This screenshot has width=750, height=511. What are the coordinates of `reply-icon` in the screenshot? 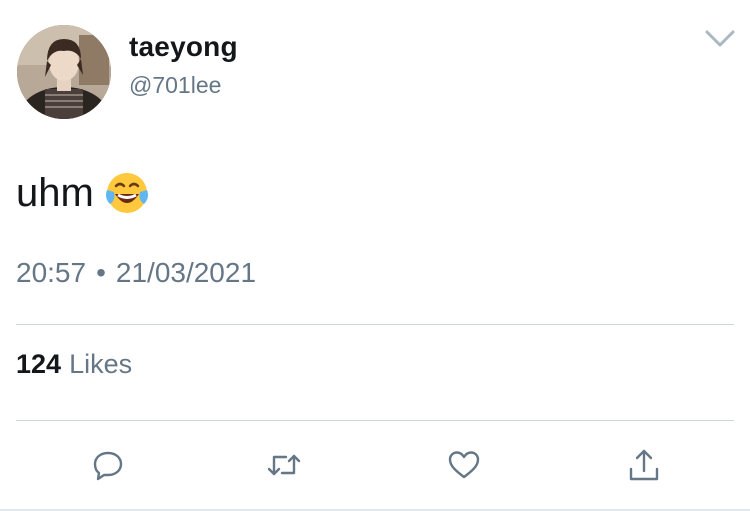 It's located at (108, 466).